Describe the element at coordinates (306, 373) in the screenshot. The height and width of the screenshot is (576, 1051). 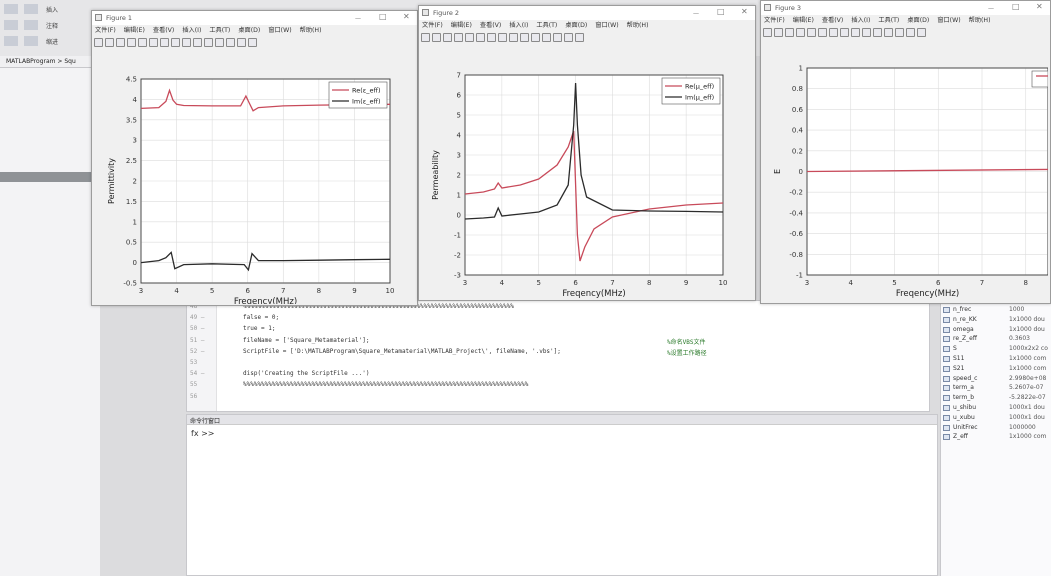
I see `code-text: disp('Creating the ScriptFile ...')` at that location.